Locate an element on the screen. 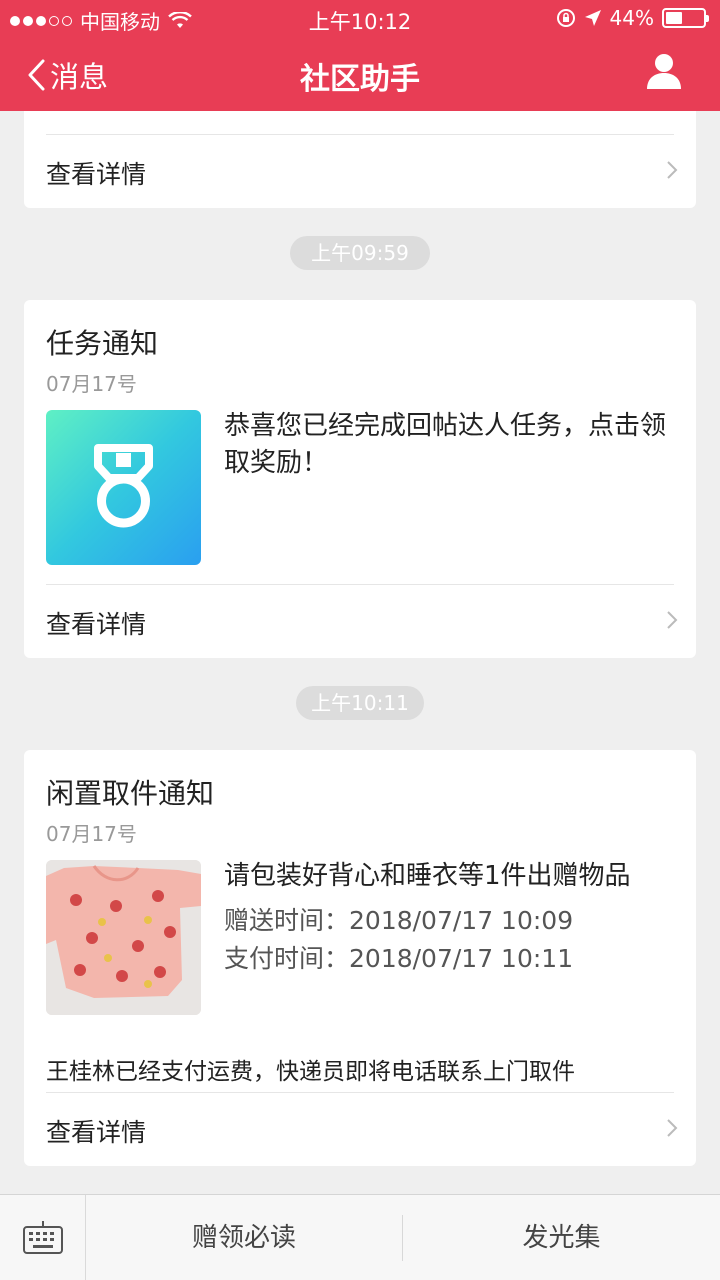 The image size is (720, 1280). pay-time-value: 2018/07/17 10:11 is located at coordinates (461, 958).